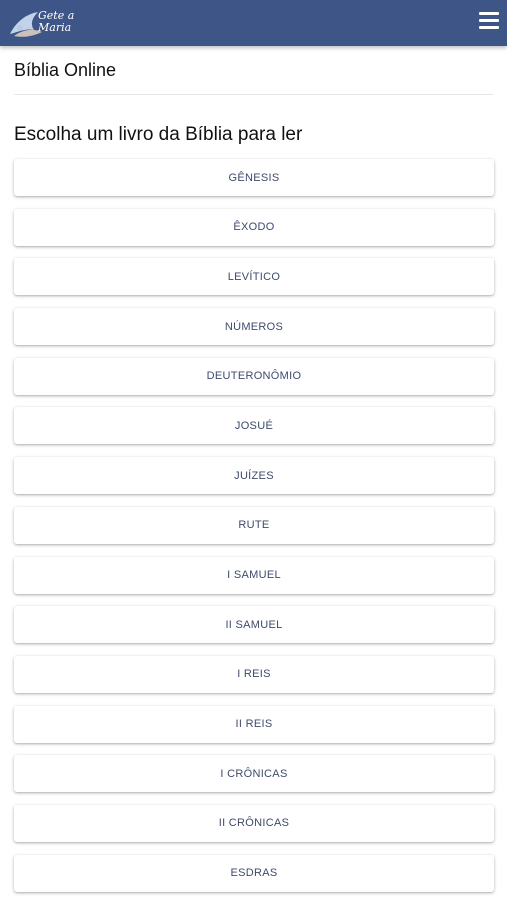 This screenshot has height=904, width=507. I want to click on book-button-i-cronicas: I CRÔNICAS, so click(254, 774).